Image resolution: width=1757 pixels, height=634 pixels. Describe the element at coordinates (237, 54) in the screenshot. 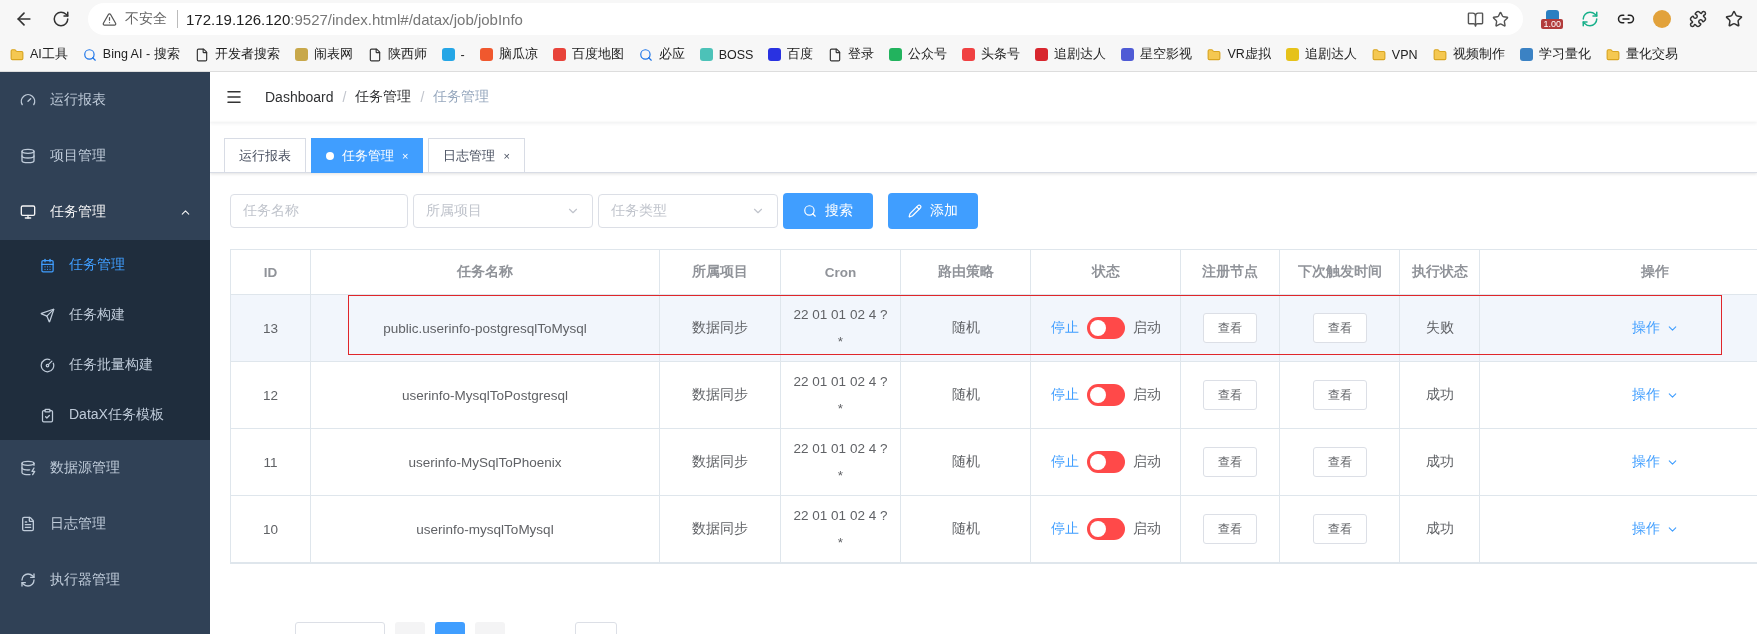

I see `bookmark: 开发者搜索` at that location.